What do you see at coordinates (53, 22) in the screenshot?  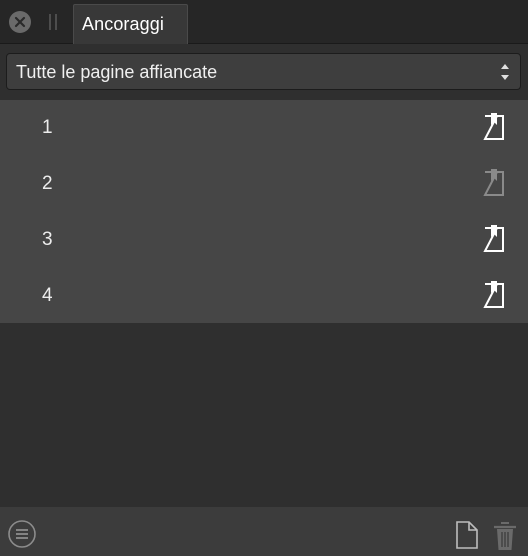 I see `drag-grip-handle` at bounding box center [53, 22].